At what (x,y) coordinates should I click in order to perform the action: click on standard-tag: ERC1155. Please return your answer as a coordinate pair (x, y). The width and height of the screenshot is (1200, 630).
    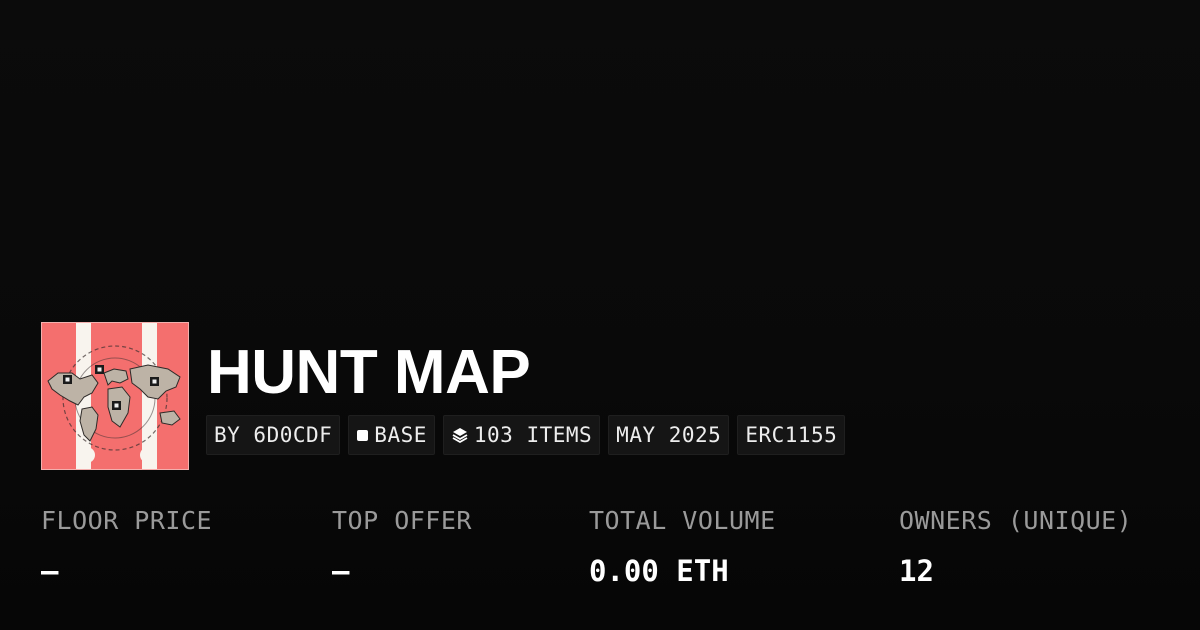
    Looking at the image, I should click on (791, 435).